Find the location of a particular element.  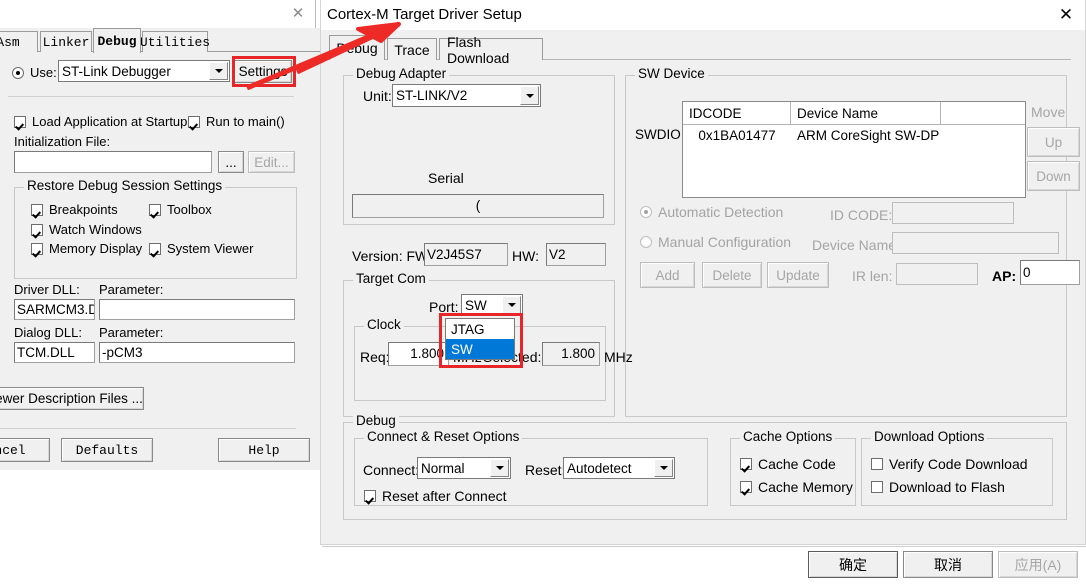

unit-select: ST-LINK/V2 is located at coordinates (466, 95).